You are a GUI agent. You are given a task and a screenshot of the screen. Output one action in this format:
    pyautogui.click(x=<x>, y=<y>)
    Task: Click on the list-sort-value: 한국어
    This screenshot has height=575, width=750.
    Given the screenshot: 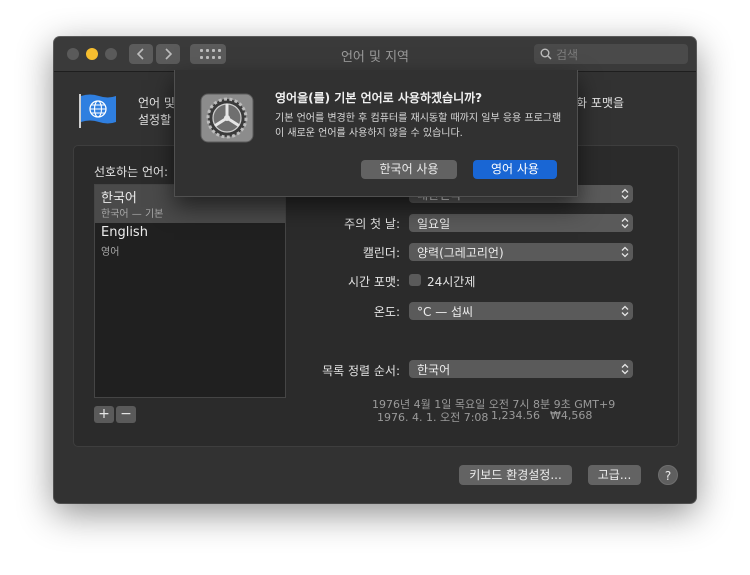 What is the action you would take?
    pyautogui.click(x=434, y=370)
    